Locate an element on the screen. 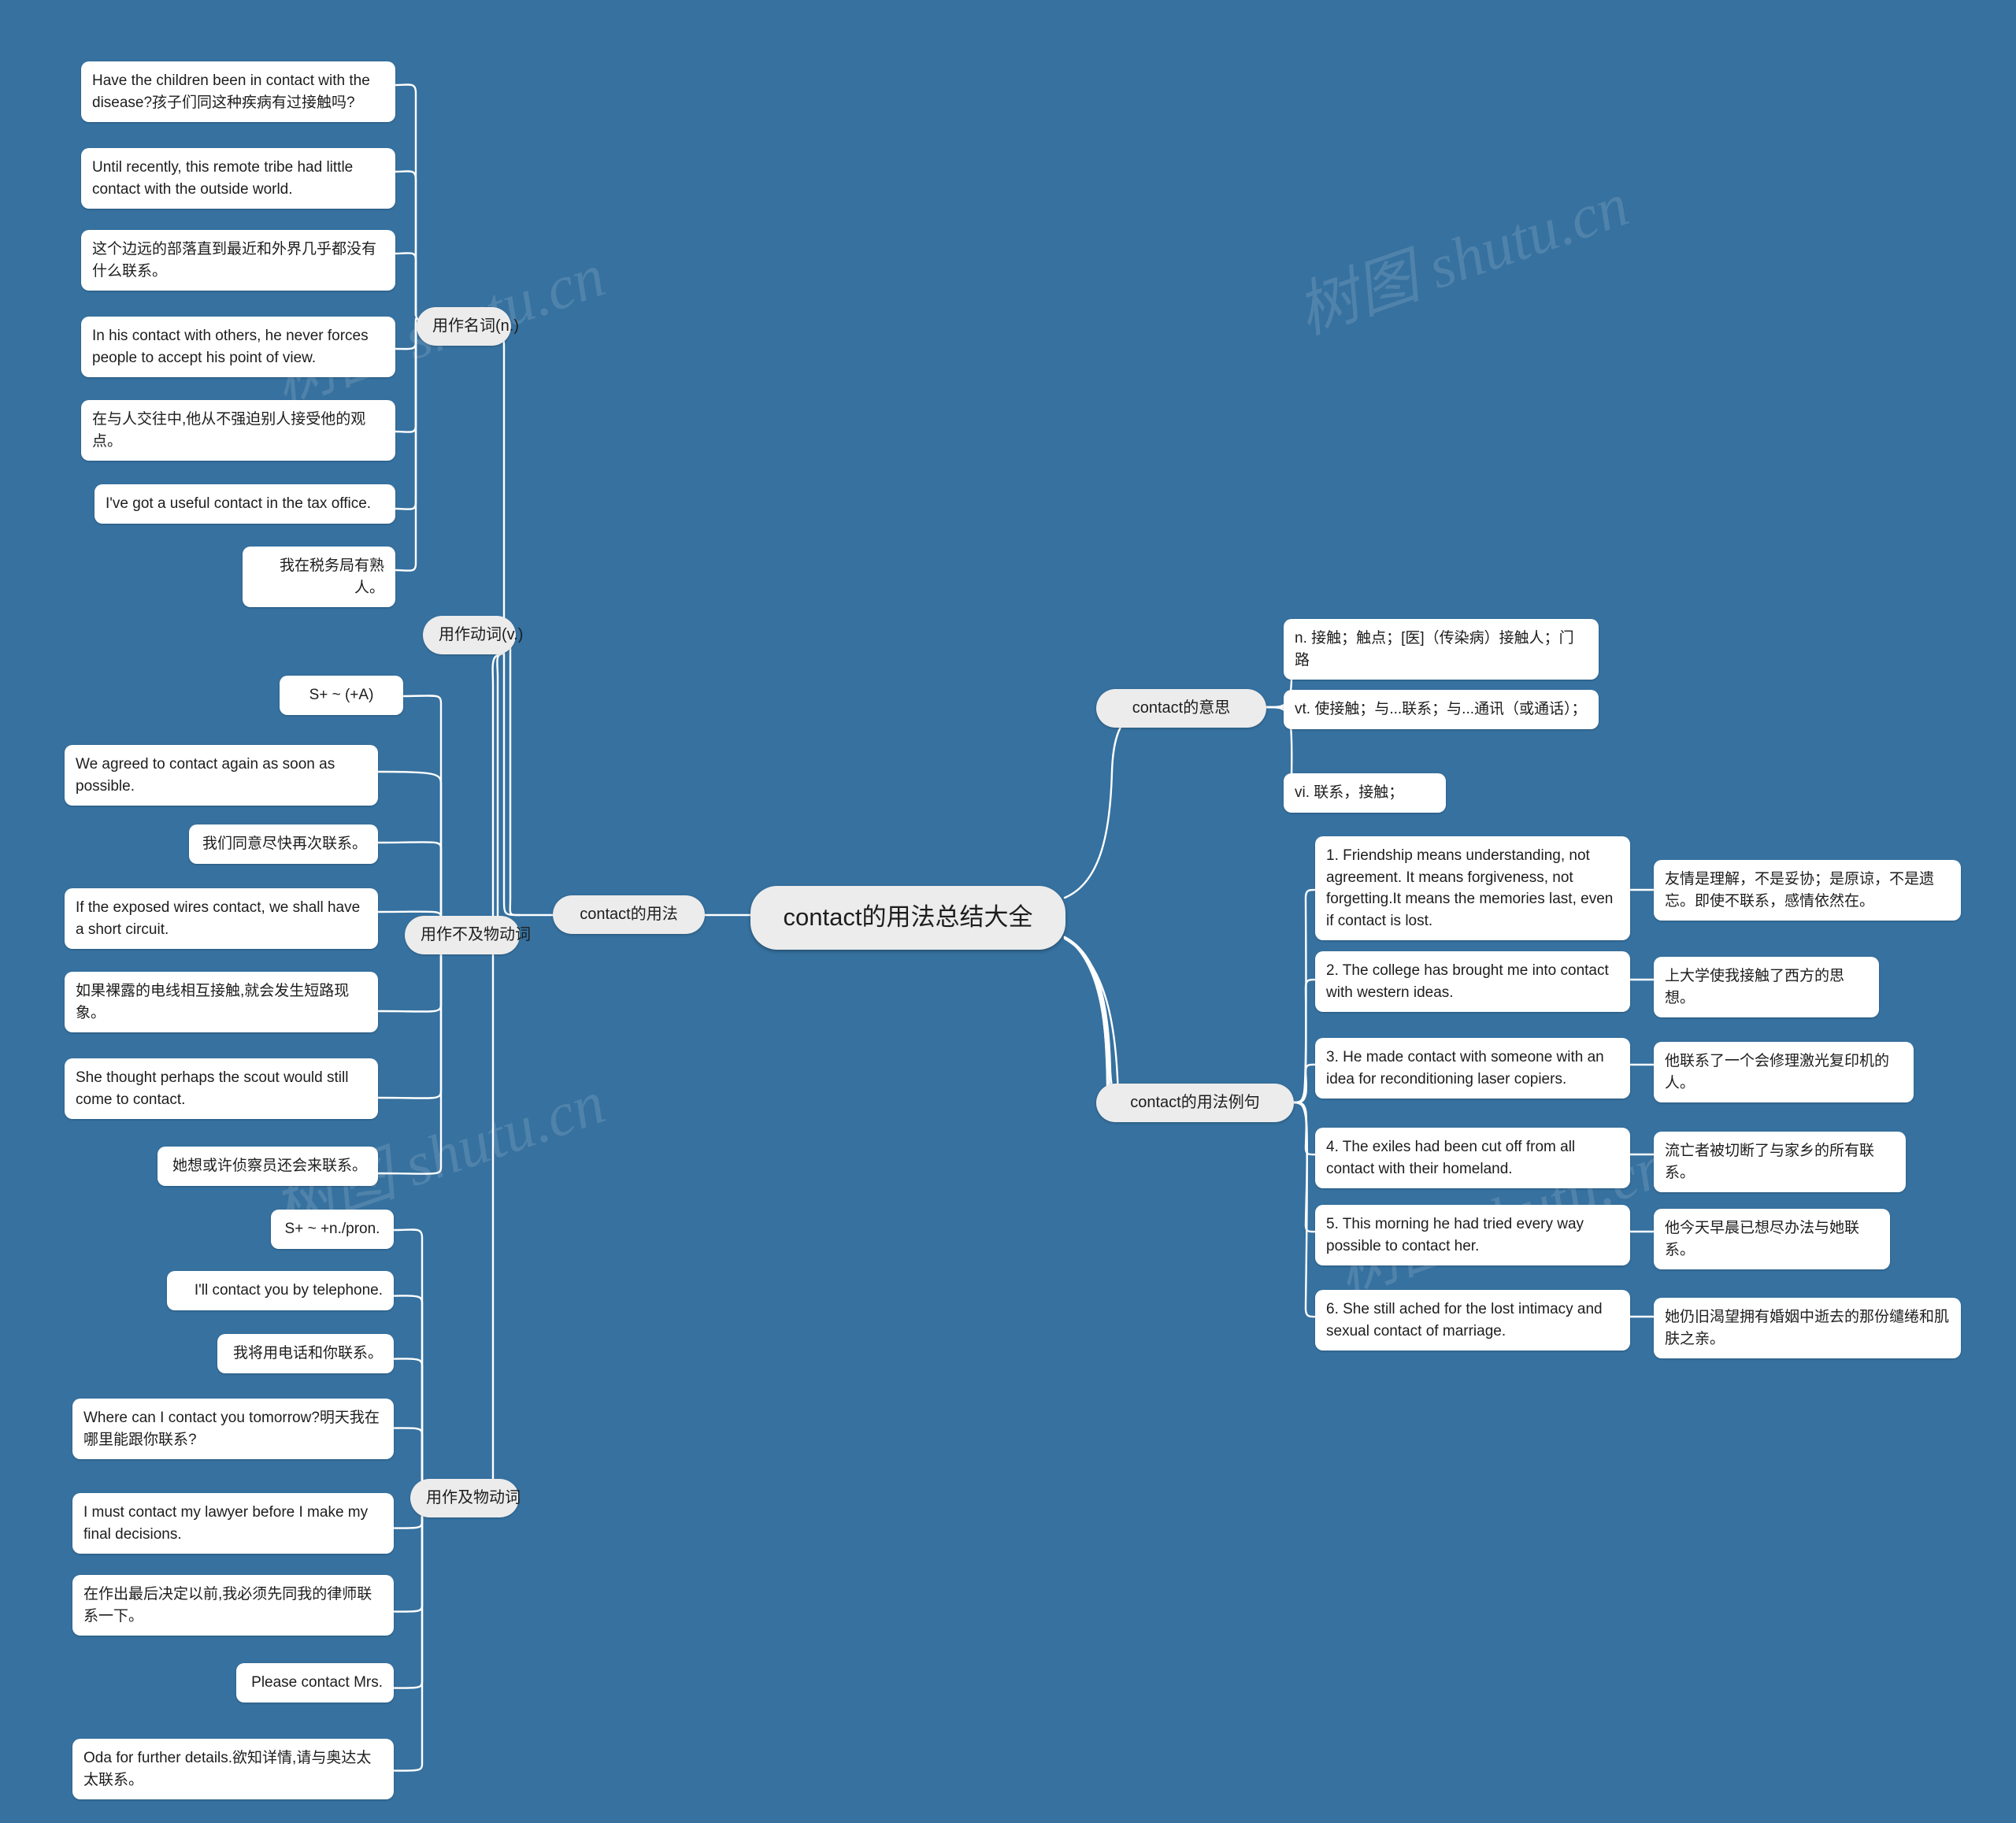 The image size is (2016, 1823). list-item: 在作出最后决定以前,我必须先同我的律师联系一下。 is located at coordinates (233, 1605).